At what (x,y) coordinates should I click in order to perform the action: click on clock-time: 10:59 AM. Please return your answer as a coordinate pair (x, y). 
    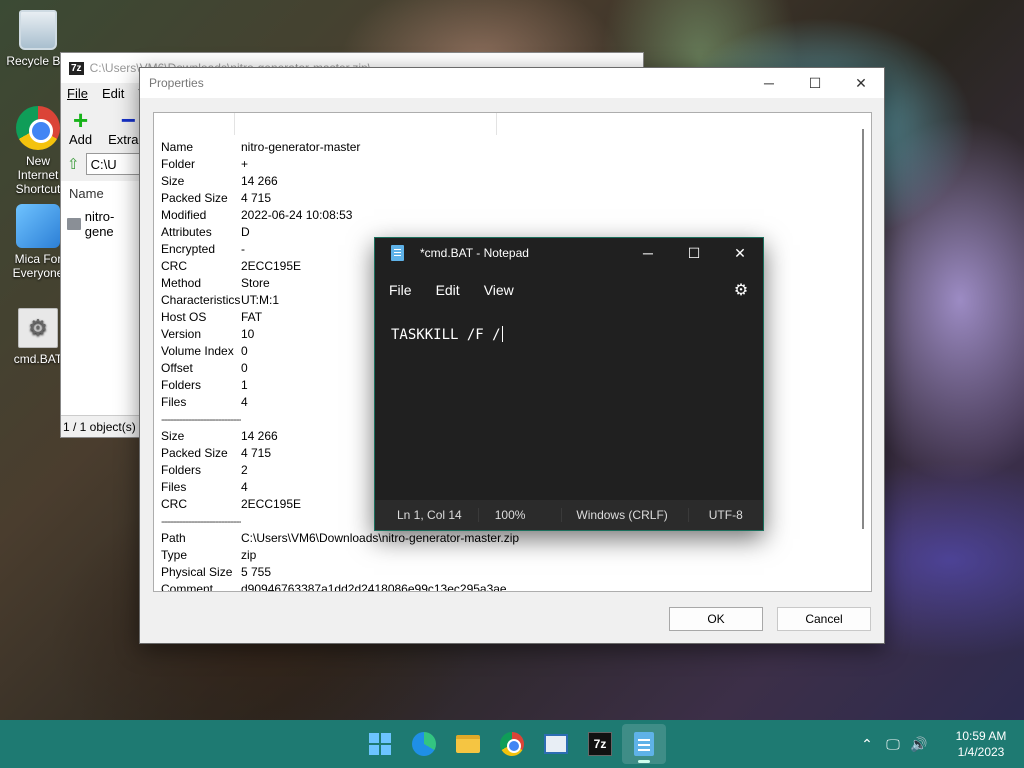
    Looking at the image, I should click on (981, 736).